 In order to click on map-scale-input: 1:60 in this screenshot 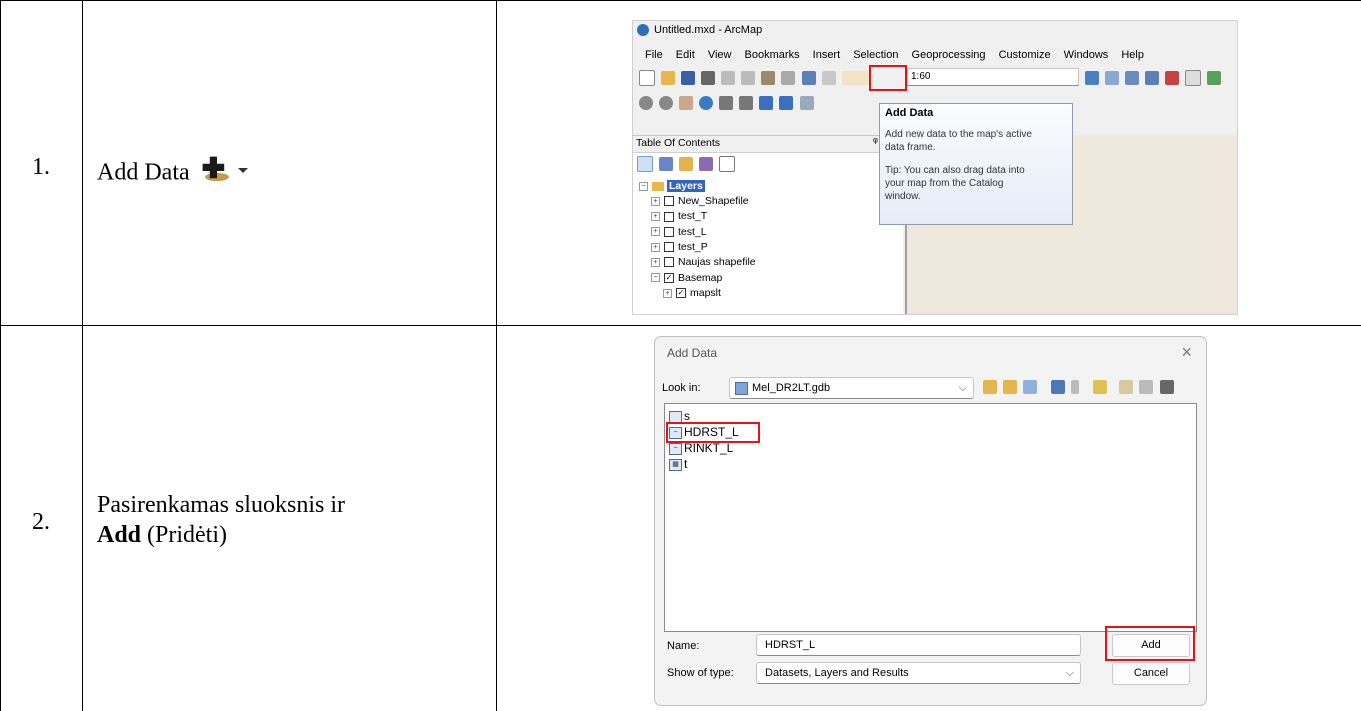, I will do `click(993, 77)`.